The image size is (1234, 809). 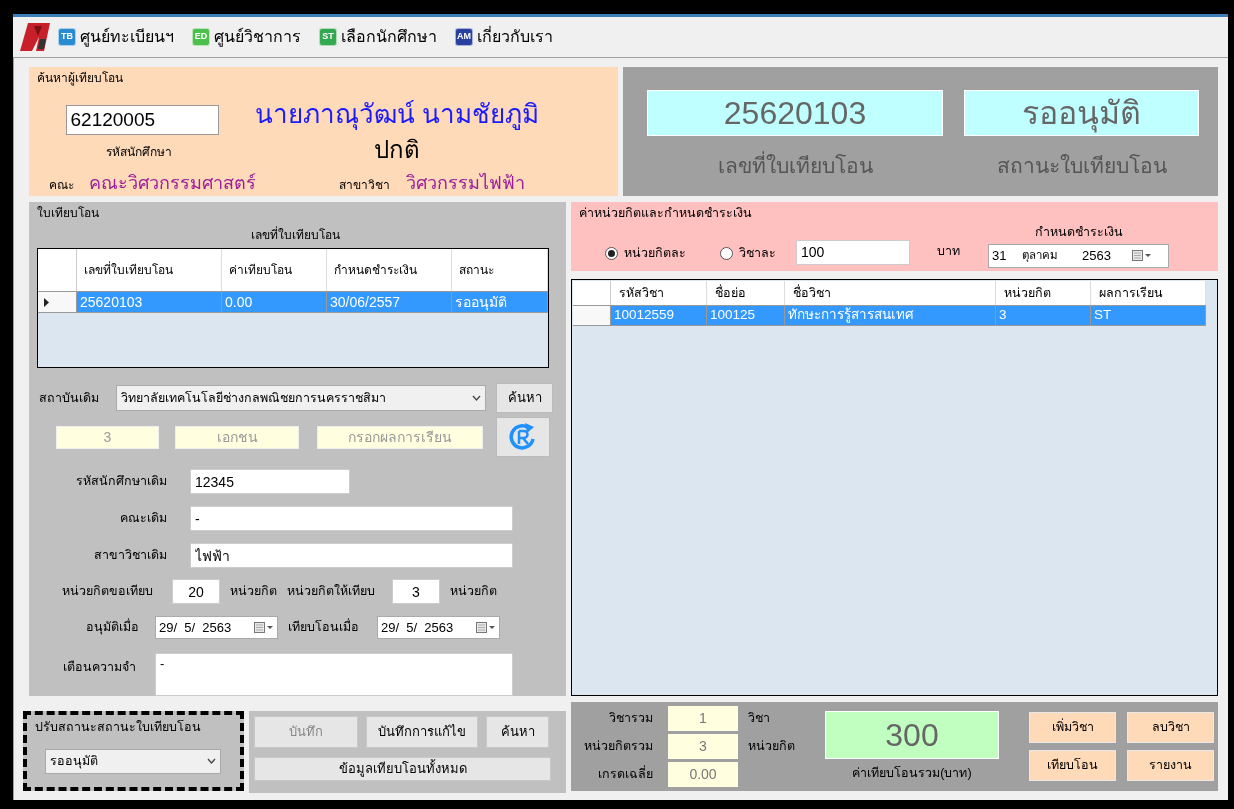 What do you see at coordinates (912, 734) in the screenshot?
I see `total-fee: 300` at bounding box center [912, 734].